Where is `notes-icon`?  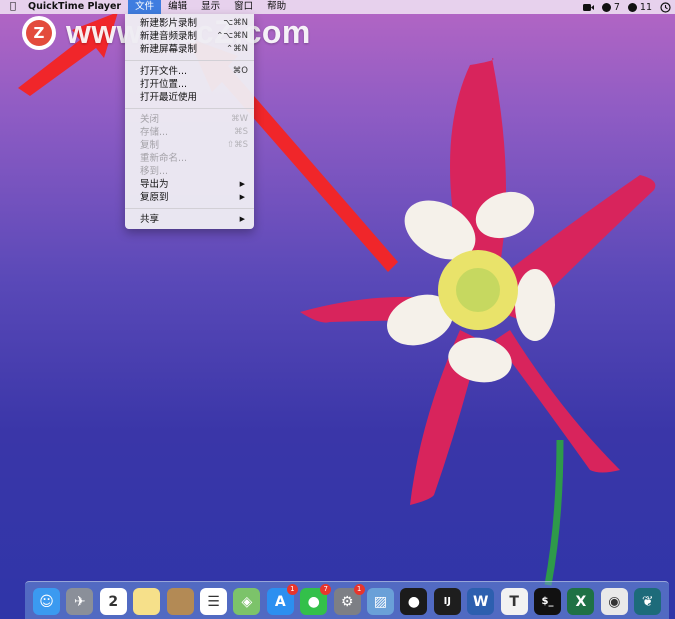
notes-icon is located at coordinates (147, 601).